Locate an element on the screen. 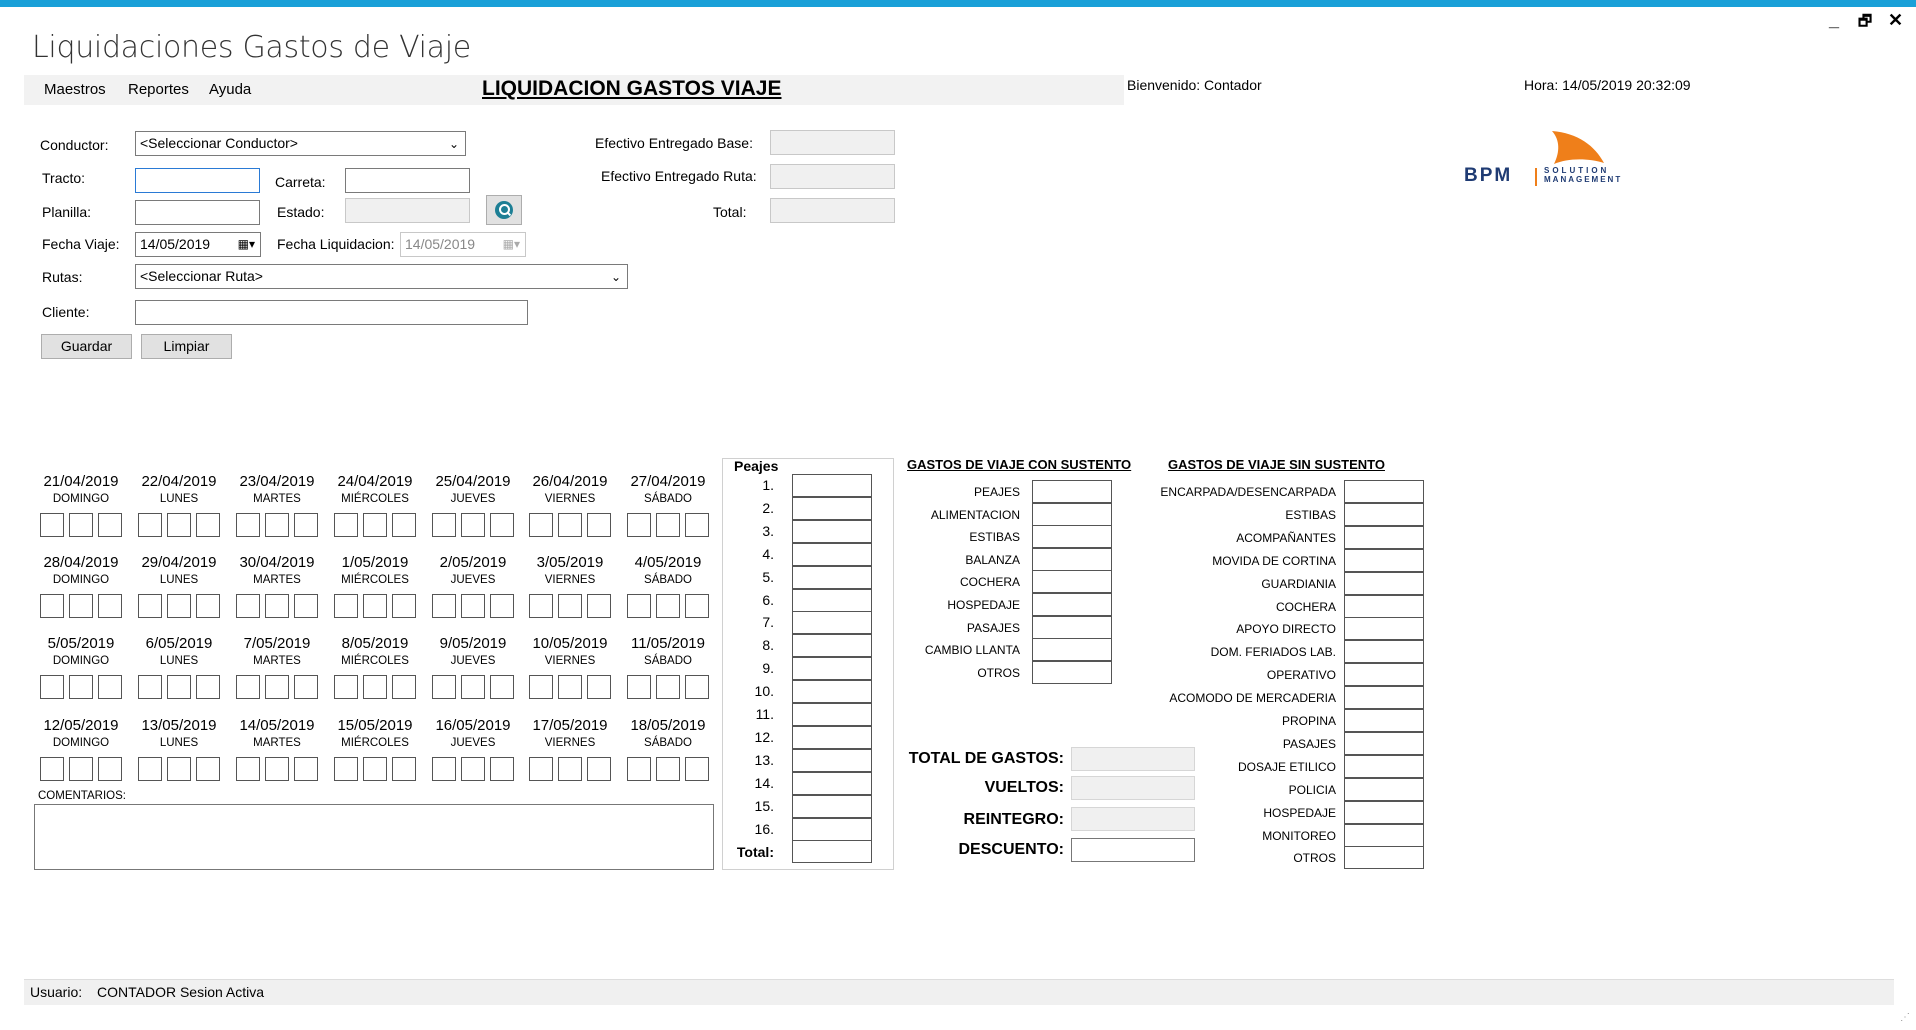 This screenshot has height=1030, width=1916. conductor-select: <Seleccionar Conductor> ⌄ is located at coordinates (300, 143).